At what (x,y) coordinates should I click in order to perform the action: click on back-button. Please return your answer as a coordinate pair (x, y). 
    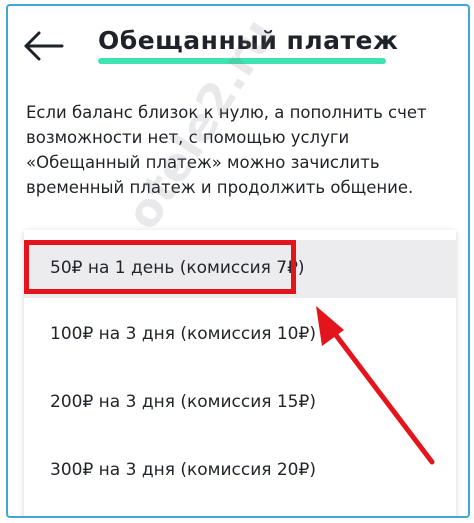
    Looking at the image, I should click on (43, 46).